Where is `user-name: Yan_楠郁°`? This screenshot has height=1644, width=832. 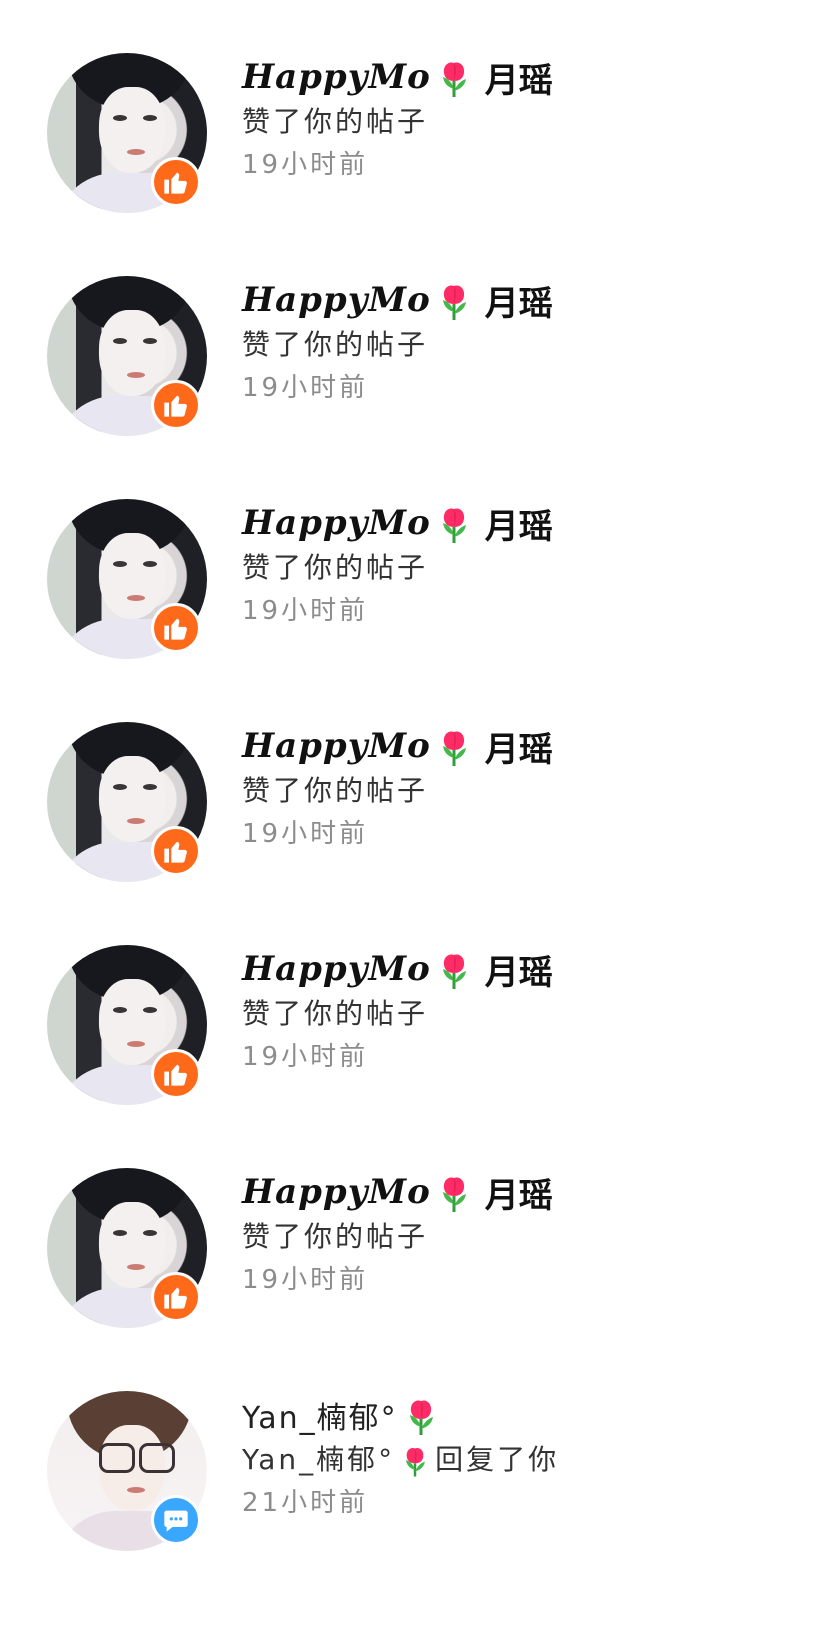
user-name: Yan_楠郁° is located at coordinates (522, 1415).